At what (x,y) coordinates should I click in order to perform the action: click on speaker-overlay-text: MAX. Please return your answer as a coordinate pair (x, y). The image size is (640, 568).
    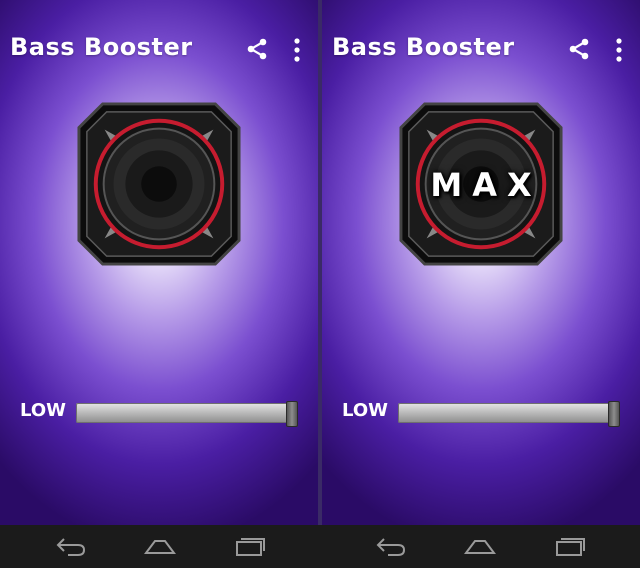
    Looking at the image, I should click on (486, 185).